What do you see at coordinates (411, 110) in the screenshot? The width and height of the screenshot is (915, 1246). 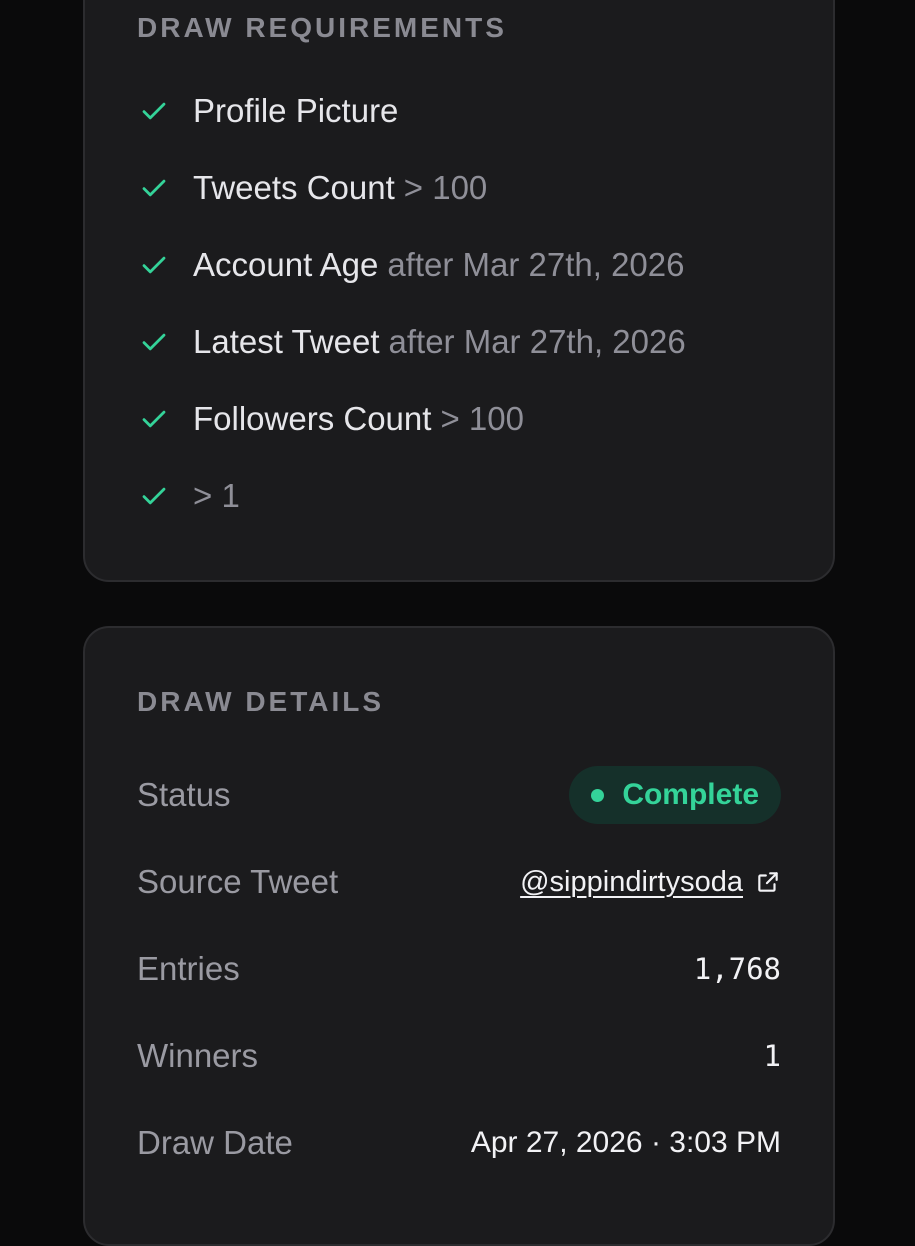 I see `requirement-item: Profile Picture` at bounding box center [411, 110].